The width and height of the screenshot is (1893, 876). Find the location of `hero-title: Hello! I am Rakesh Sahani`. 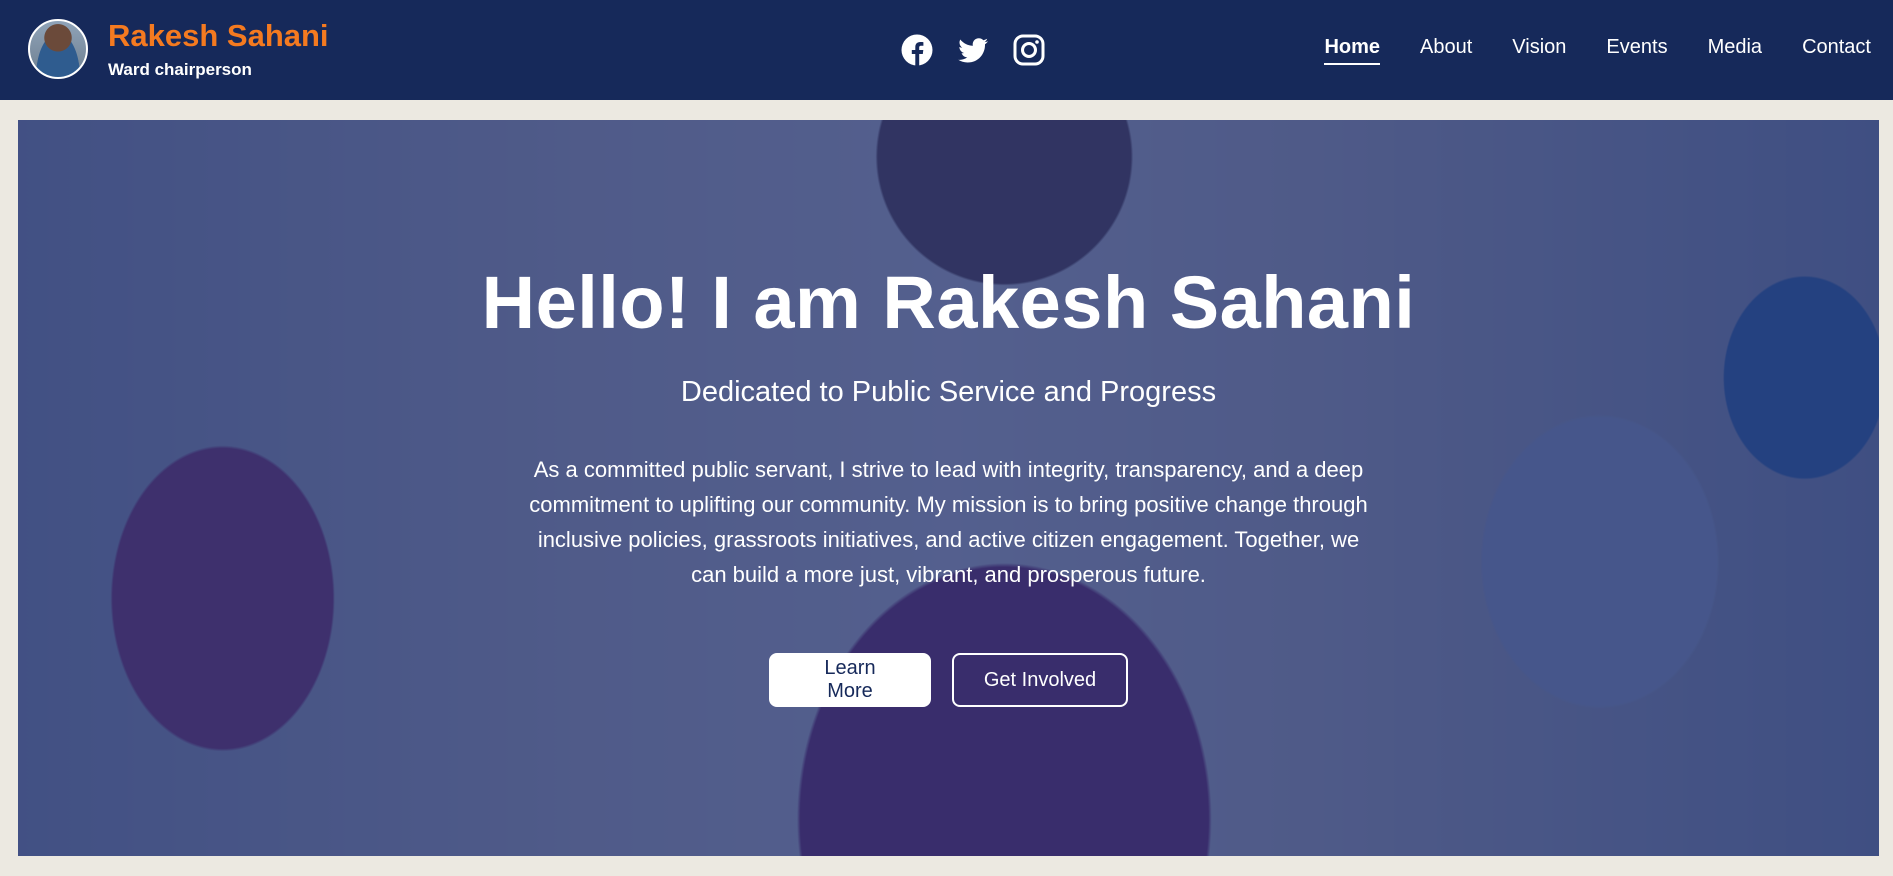

hero-title: Hello! I am Rakesh Sahani is located at coordinates (948, 302).